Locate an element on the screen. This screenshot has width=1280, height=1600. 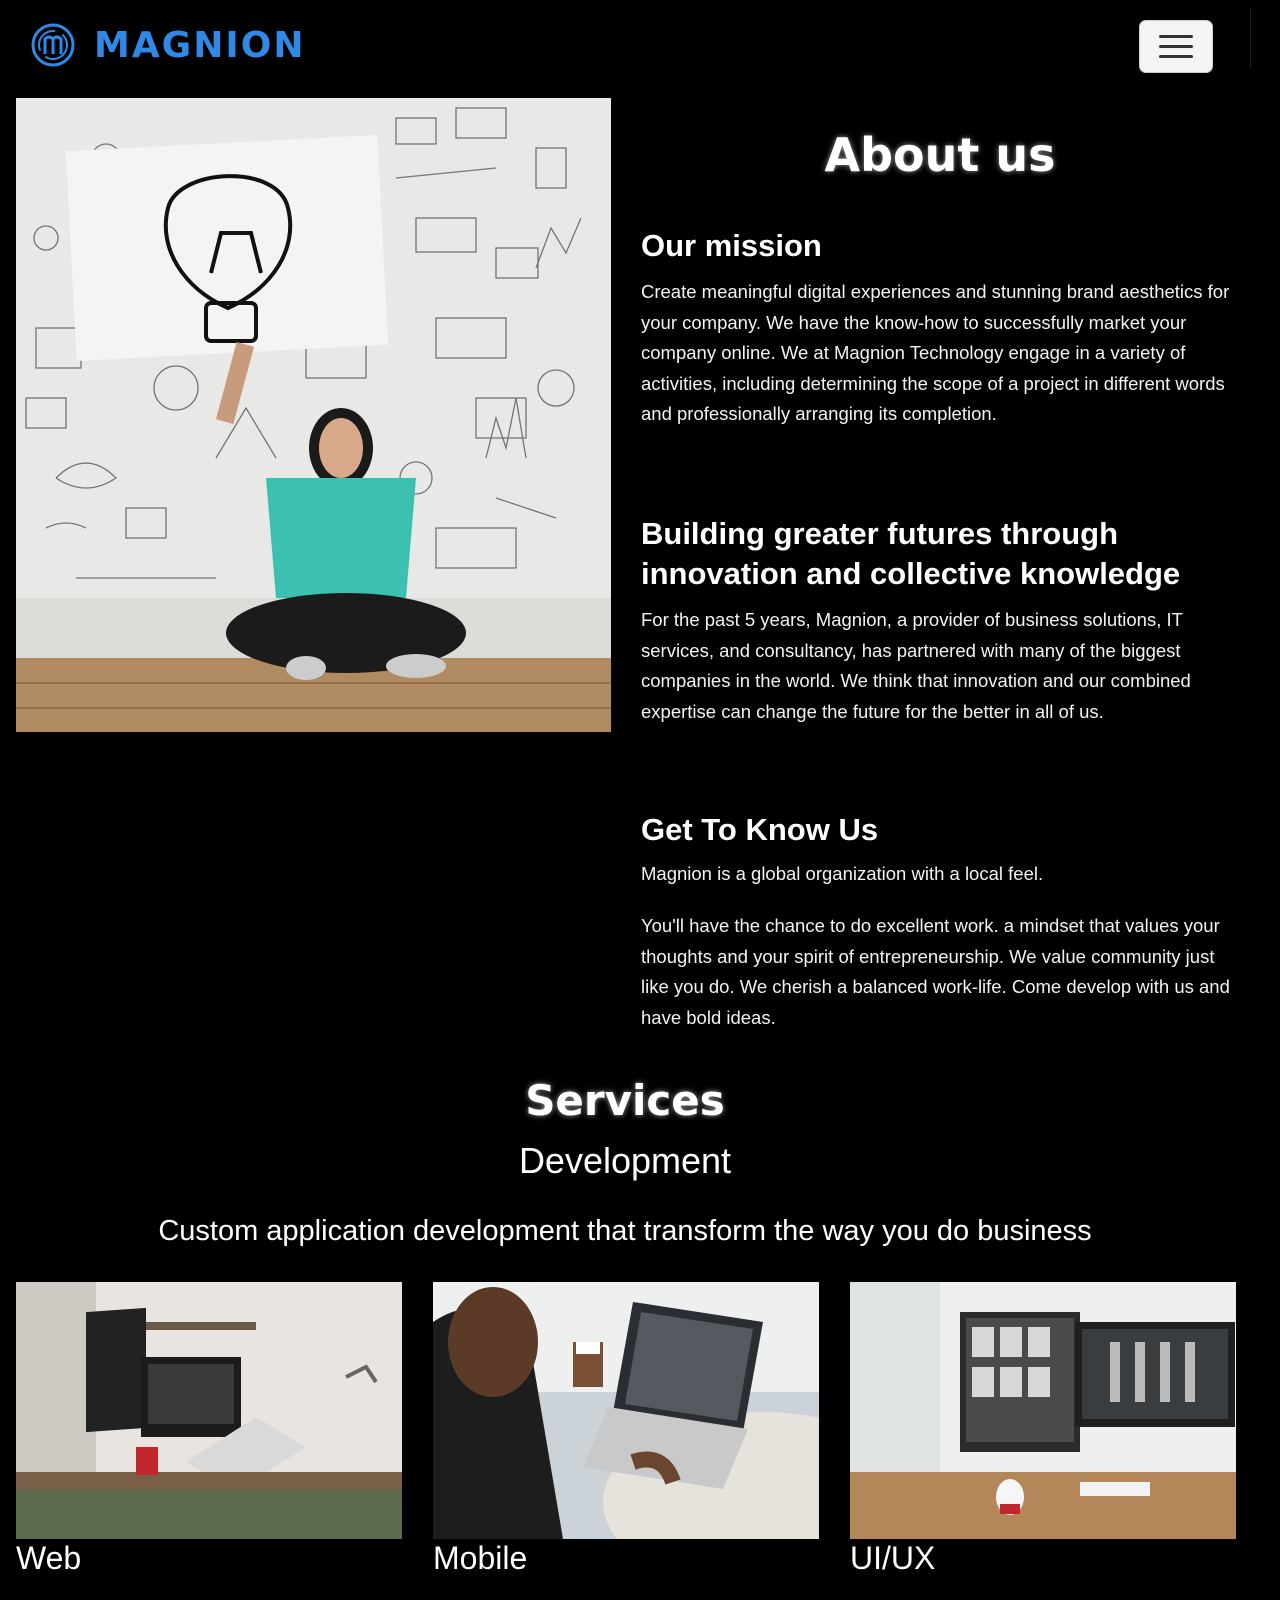
brand-name: MAGNION is located at coordinates (200, 45).